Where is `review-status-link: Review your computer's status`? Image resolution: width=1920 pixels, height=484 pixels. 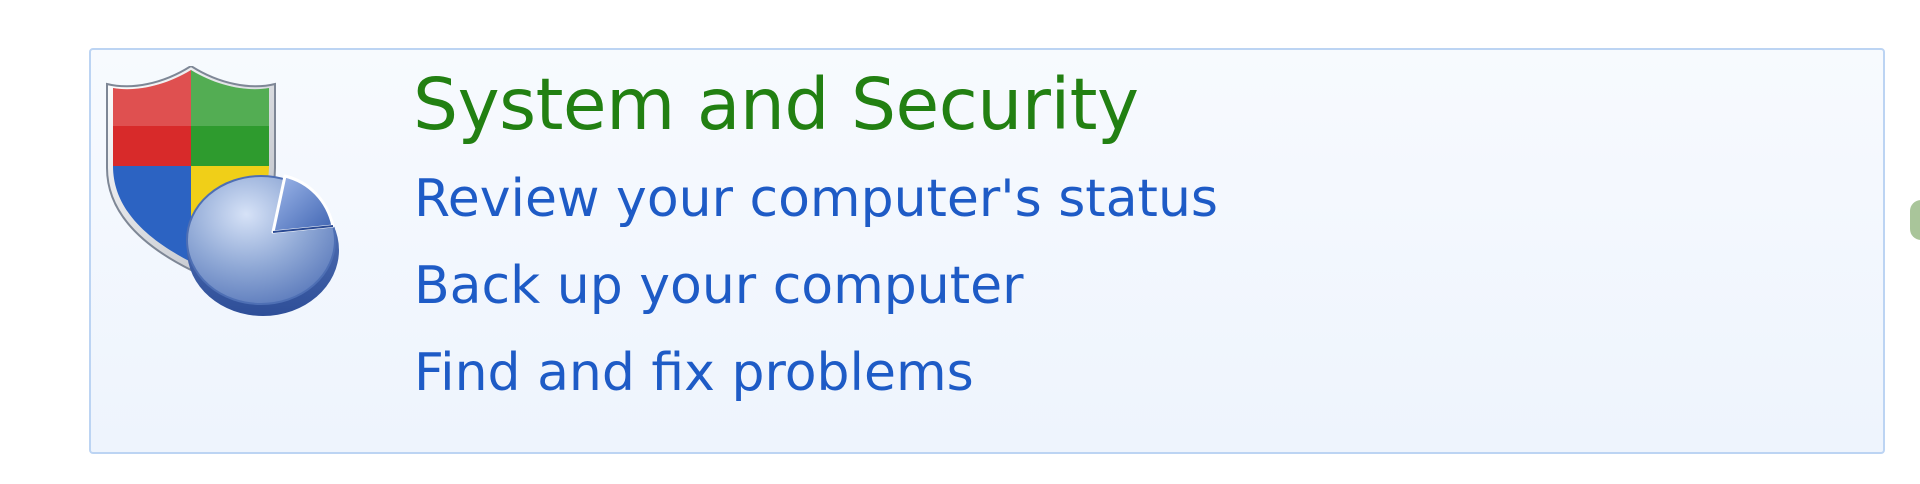
review-status-link: Review your computer's status is located at coordinates (816, 199).